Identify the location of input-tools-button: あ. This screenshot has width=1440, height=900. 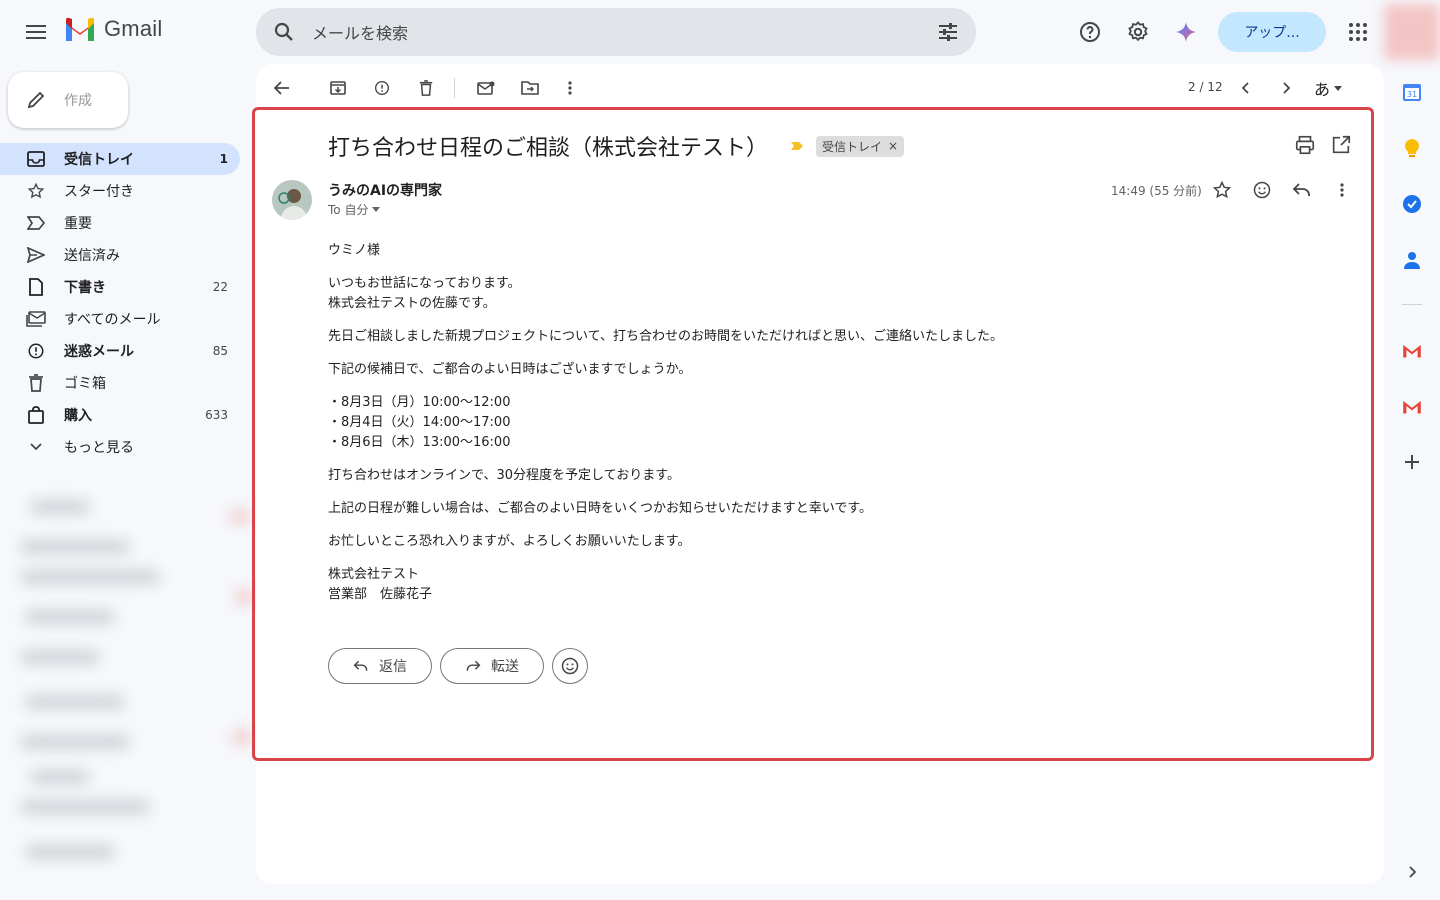
(1328, 88).